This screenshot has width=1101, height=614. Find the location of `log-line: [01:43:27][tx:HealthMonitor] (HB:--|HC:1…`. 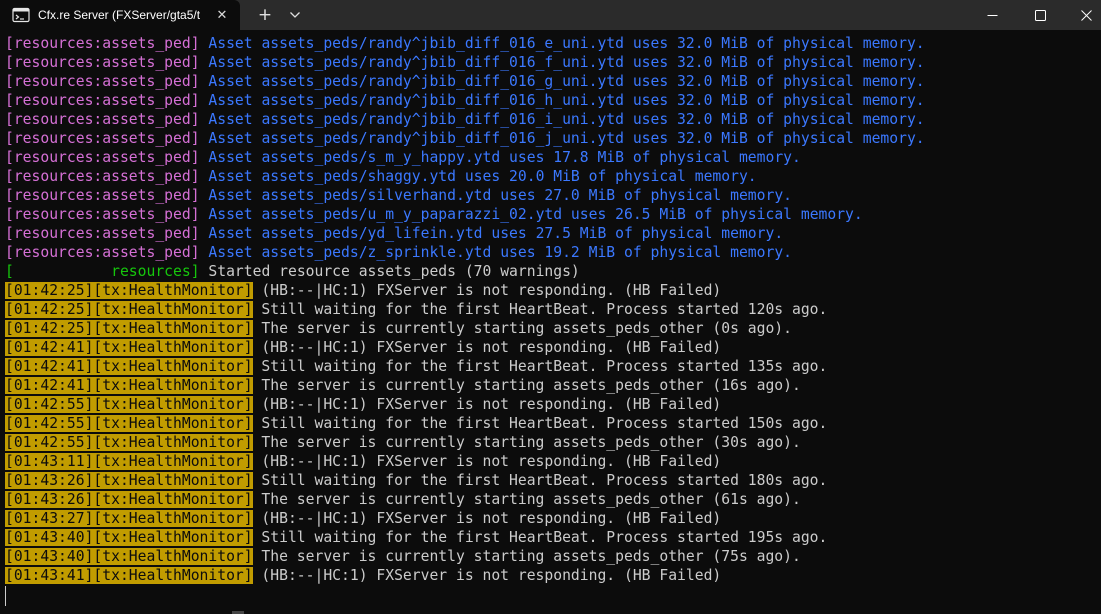

log-line: [01:43:27][tx:HealthMonitor] (HB:--|HC:1… is located at coordinates (550, 518).